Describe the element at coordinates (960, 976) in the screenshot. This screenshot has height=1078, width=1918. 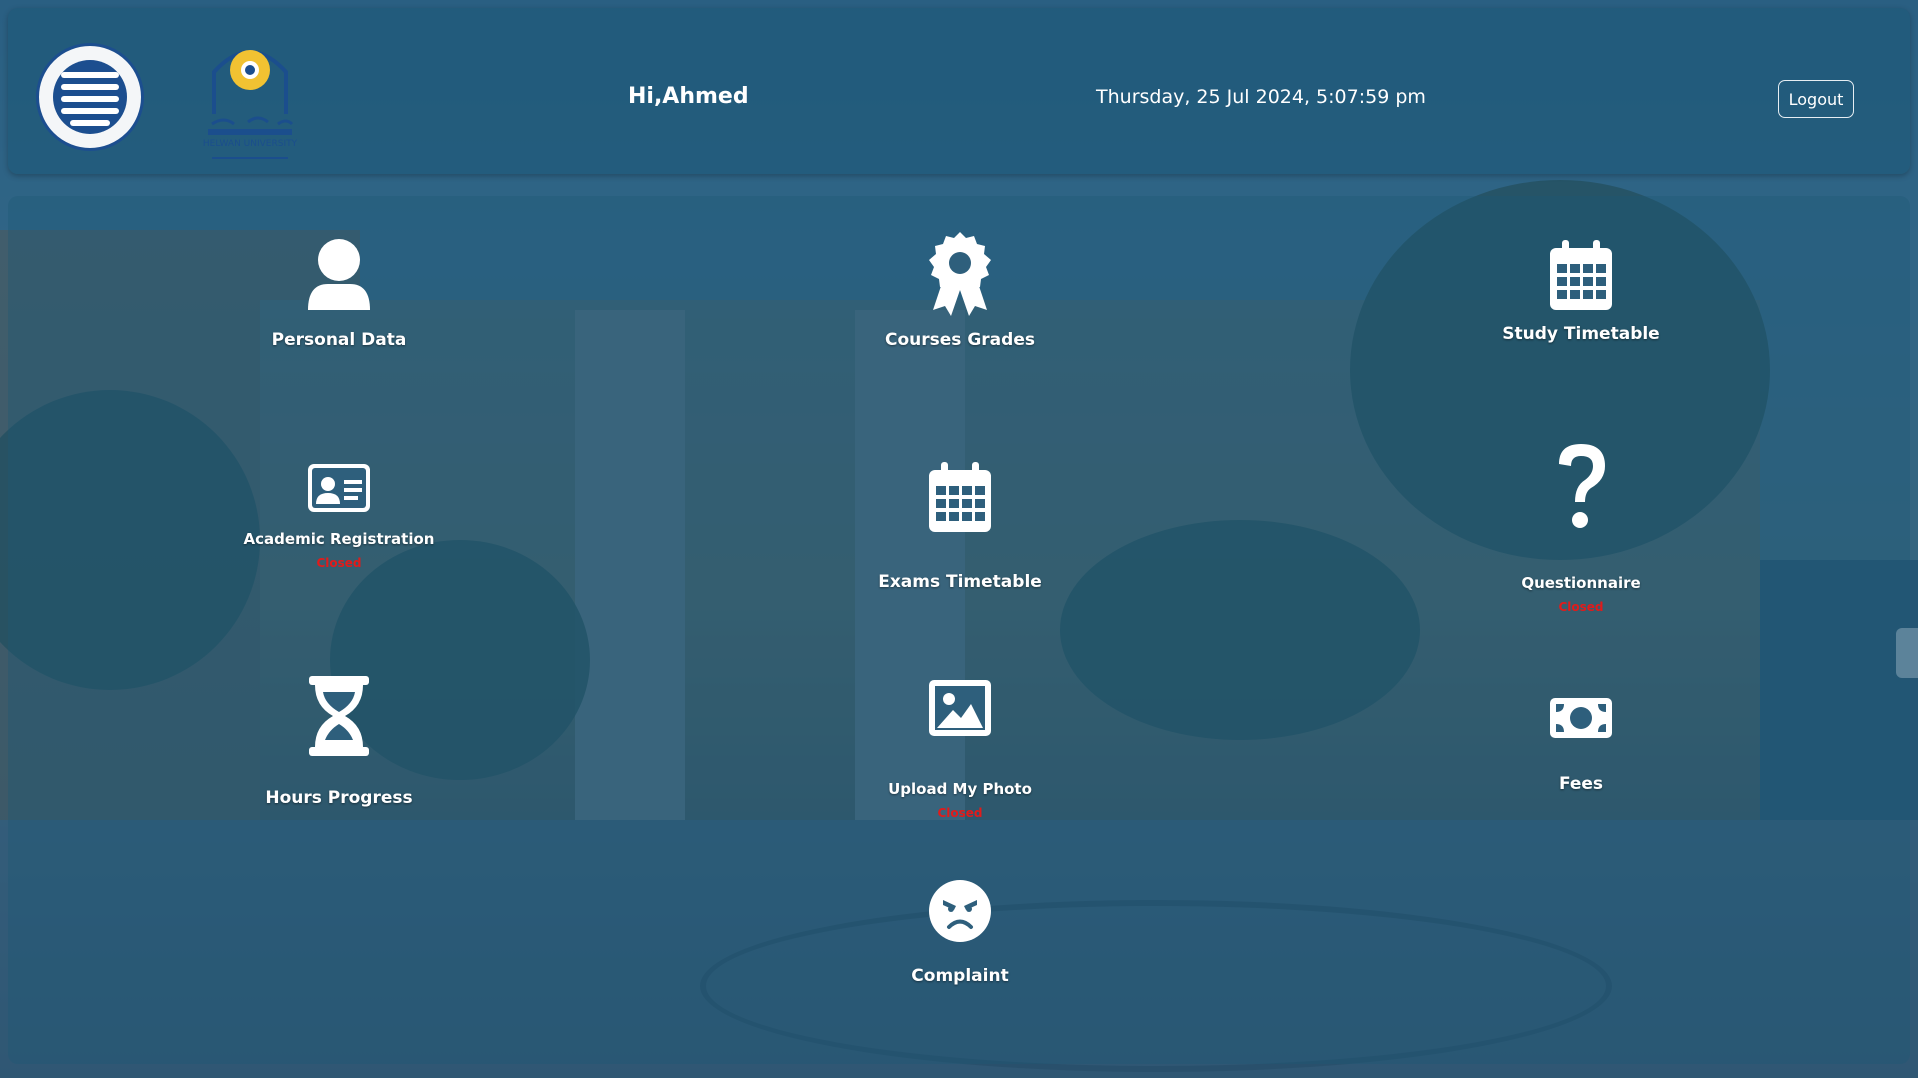
I see `tile-label: Complaint` at that location.